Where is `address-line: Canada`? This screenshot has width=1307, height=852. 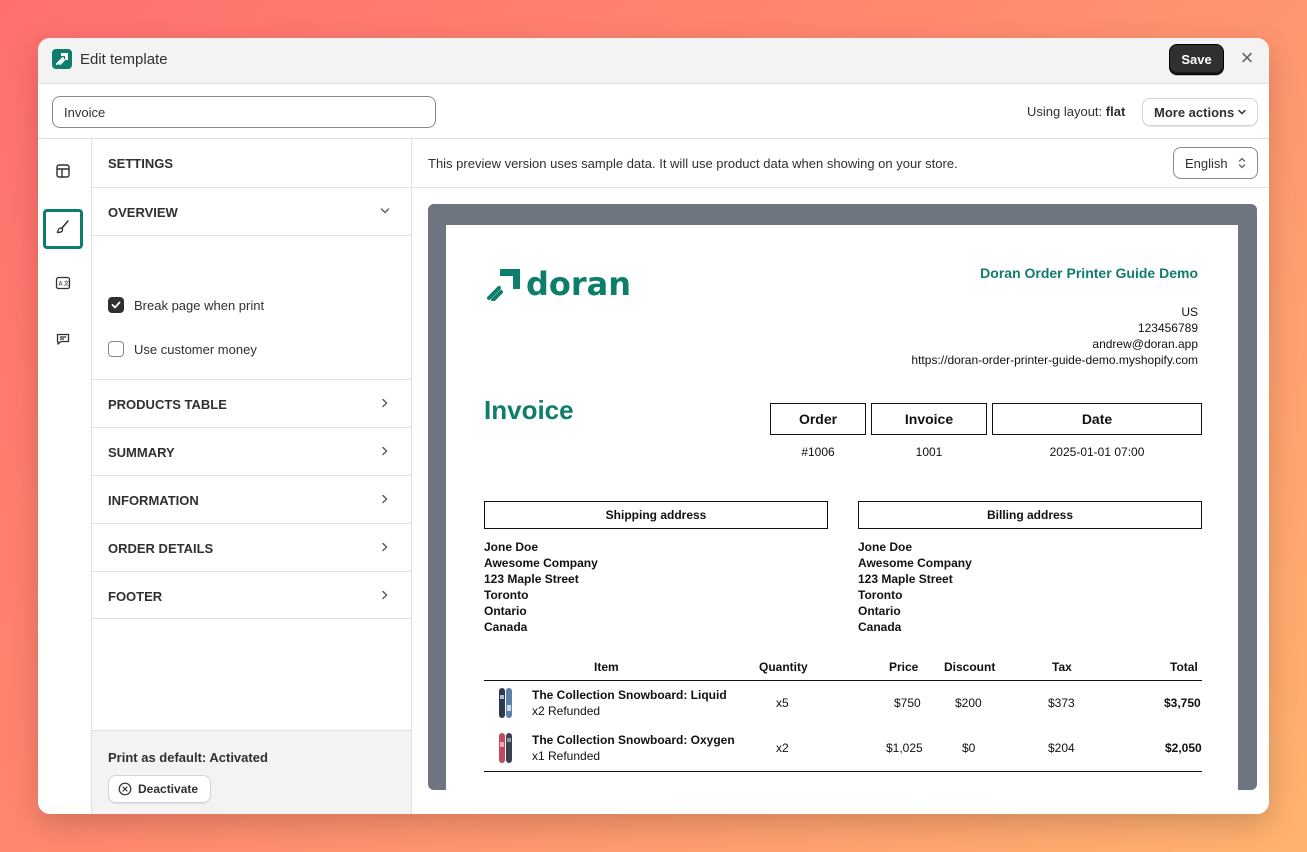
address-line: Canada is located at coordinates (880, 627).